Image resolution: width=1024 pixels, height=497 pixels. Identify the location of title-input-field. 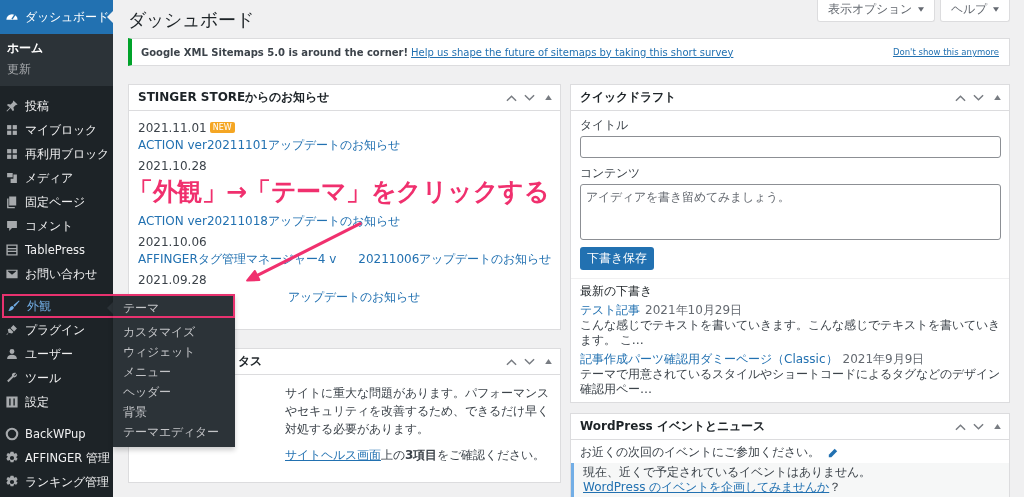
(790, 147).